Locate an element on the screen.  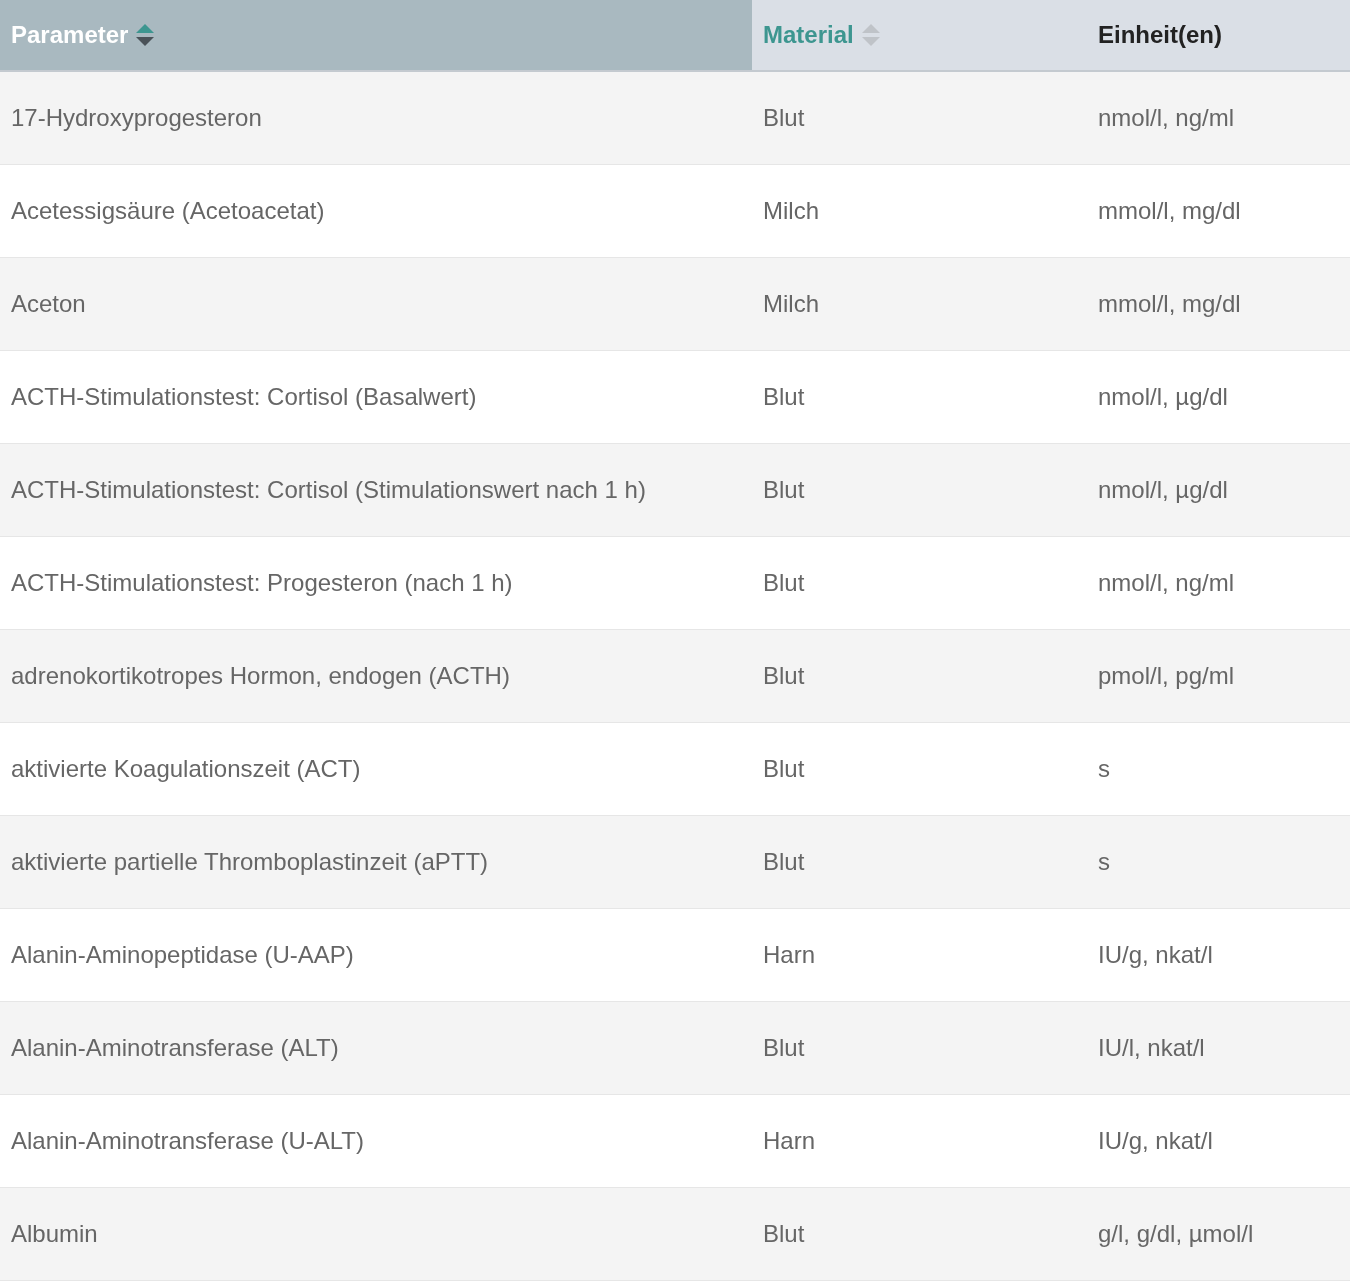
table-cell: pmol/l, pg/ml is located at coordinates (1218, 676).